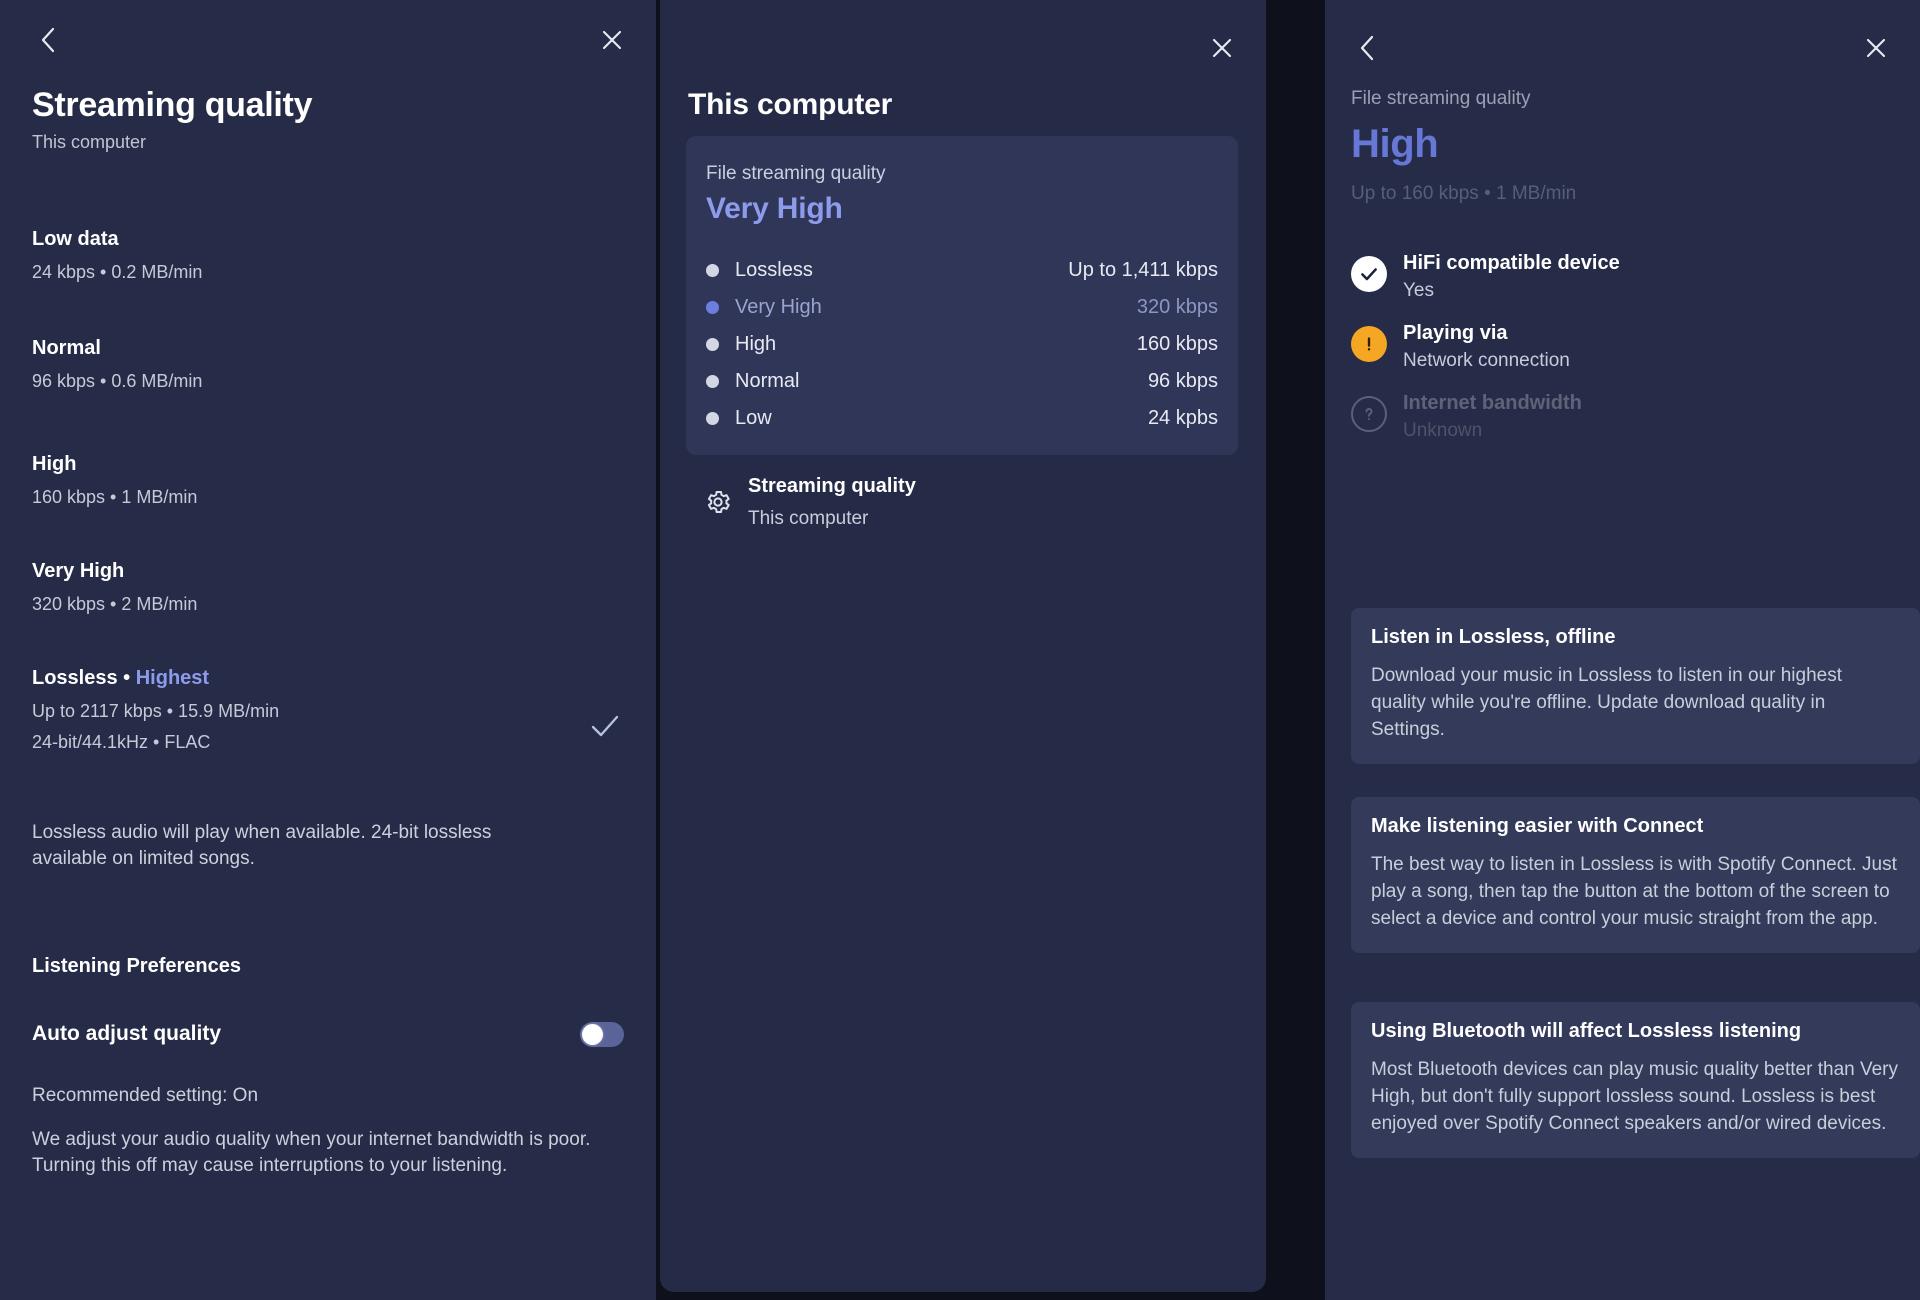 Image resolution: width=1920 pixels, height=1300 pixels. Describe the element at coordinates (1182, 418) in the screenshot. I see `option-value: 24 kpbs` at that location.